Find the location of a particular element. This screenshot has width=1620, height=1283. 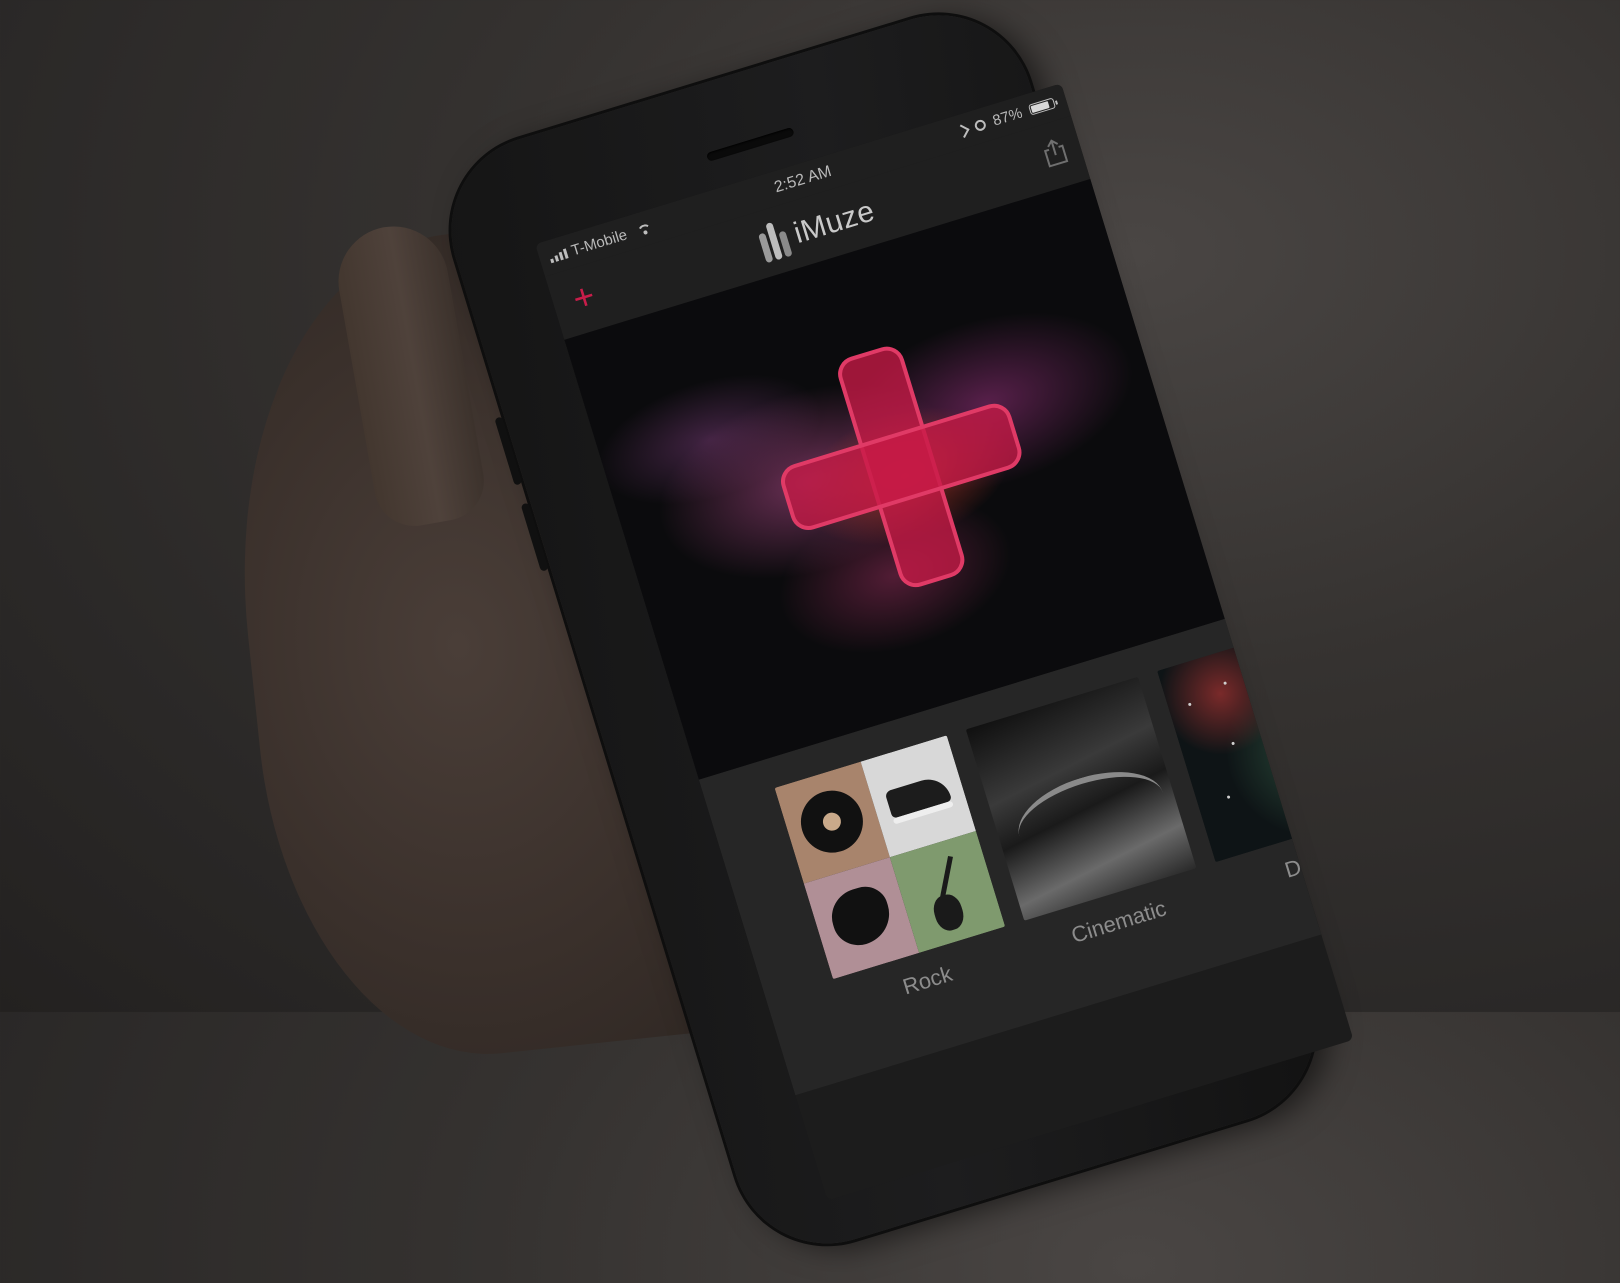

battery-fill is located at coordinates (1040, 107).